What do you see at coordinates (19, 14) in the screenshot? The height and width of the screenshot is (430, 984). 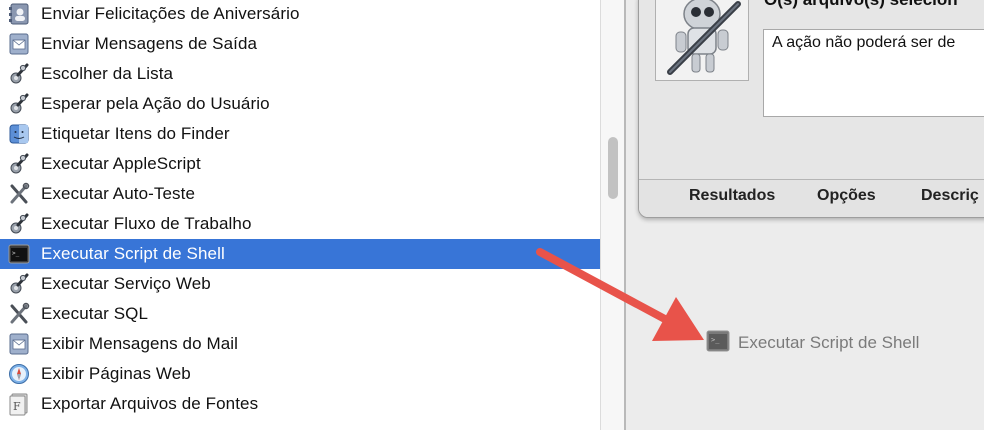 I see `address-book-icon` at bounding box center [19, 14].